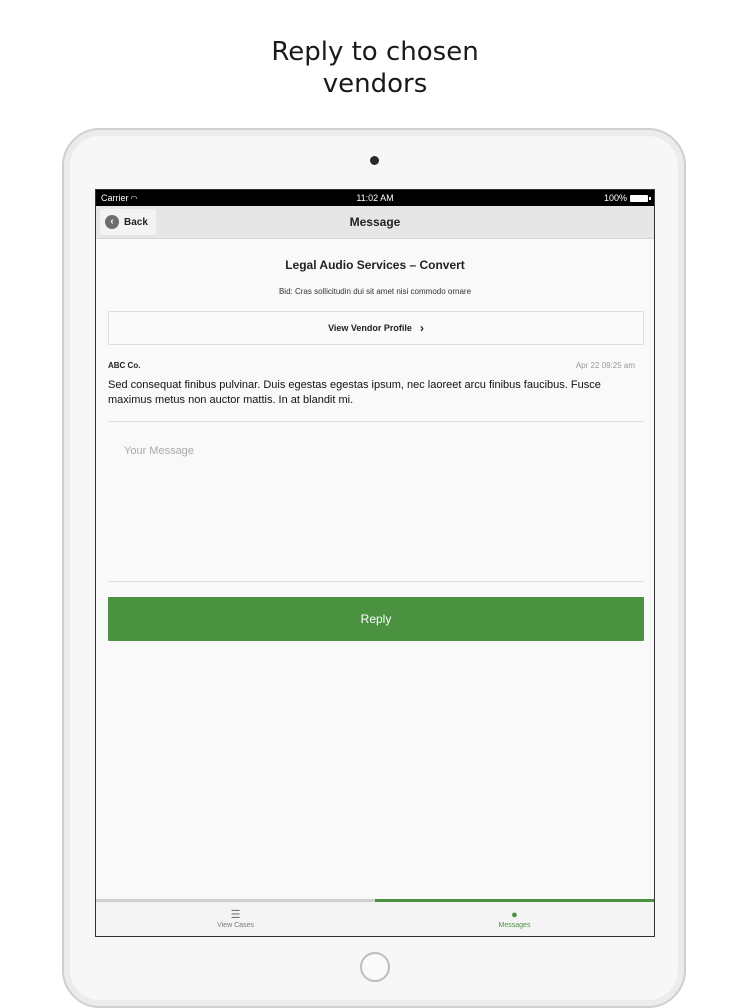 Image resolution: width=750 pixels, height=1008 pixels. Describe the element at coordinates (370, 328) in the screenshot. I see `view-vendor-profile-label: View Vendor Profile` at that location.